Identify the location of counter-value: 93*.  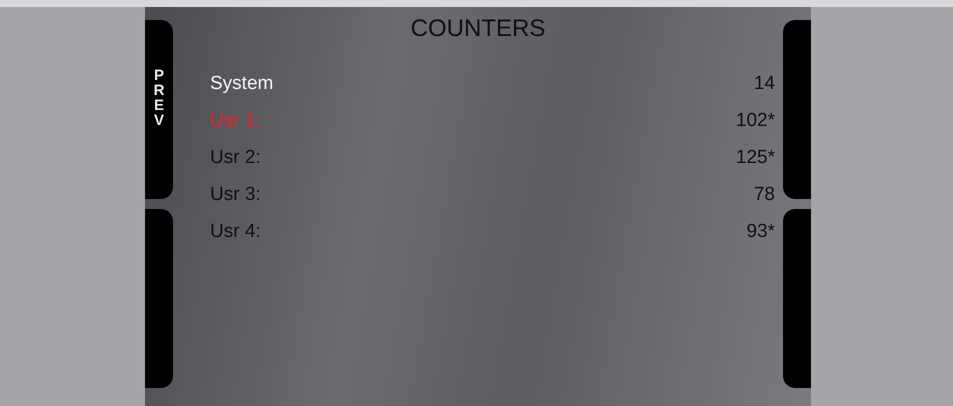
(760, 231).